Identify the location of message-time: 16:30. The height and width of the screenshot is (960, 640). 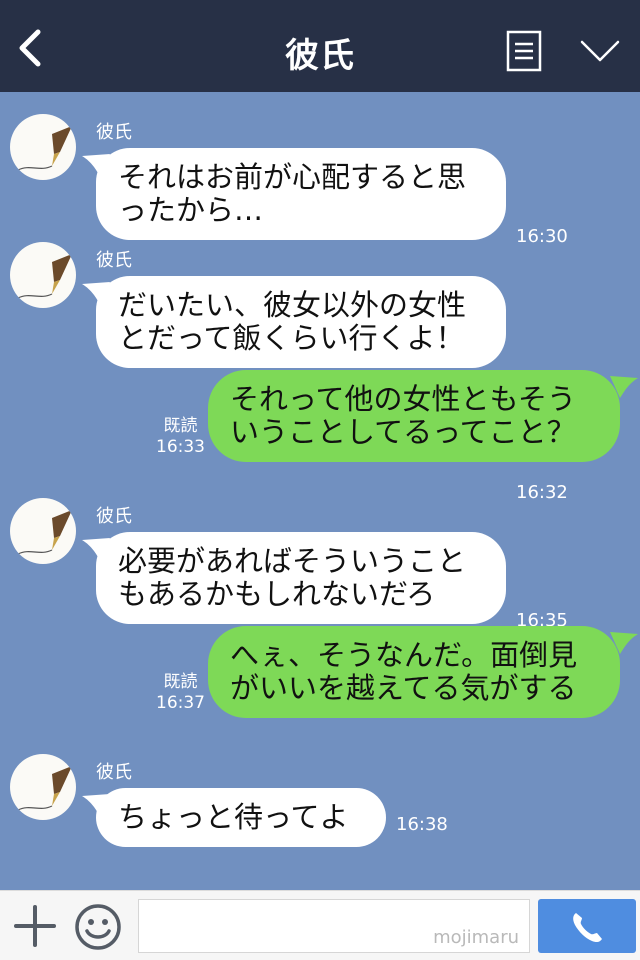
(542, 236).